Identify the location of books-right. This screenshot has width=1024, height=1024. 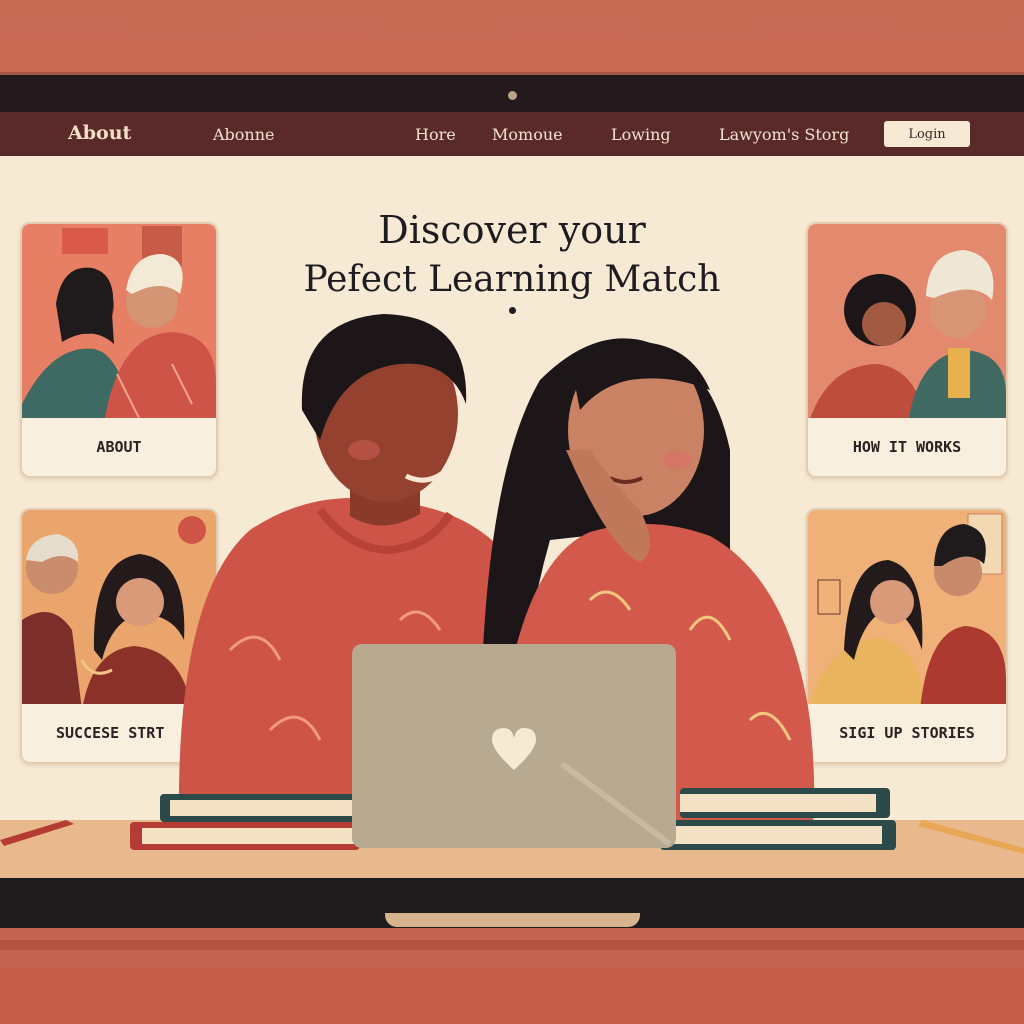
(778, 819).